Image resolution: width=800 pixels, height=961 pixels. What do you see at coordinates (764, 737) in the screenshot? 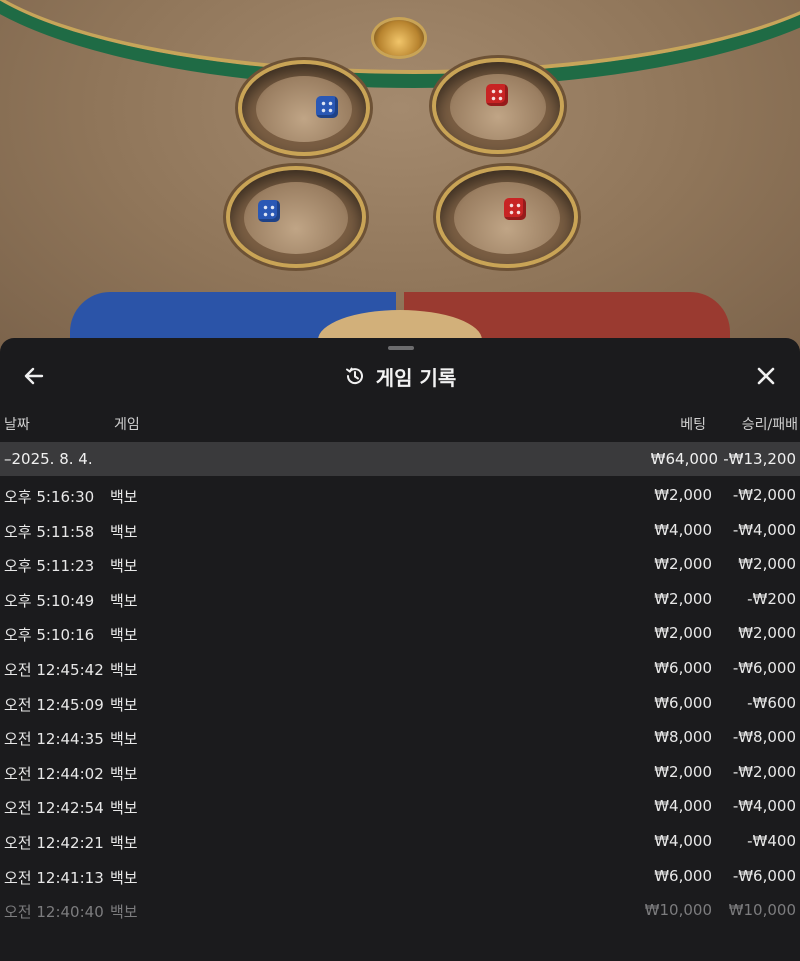
I see `row-result: -₩8,000` at bounding box center [764, 737].